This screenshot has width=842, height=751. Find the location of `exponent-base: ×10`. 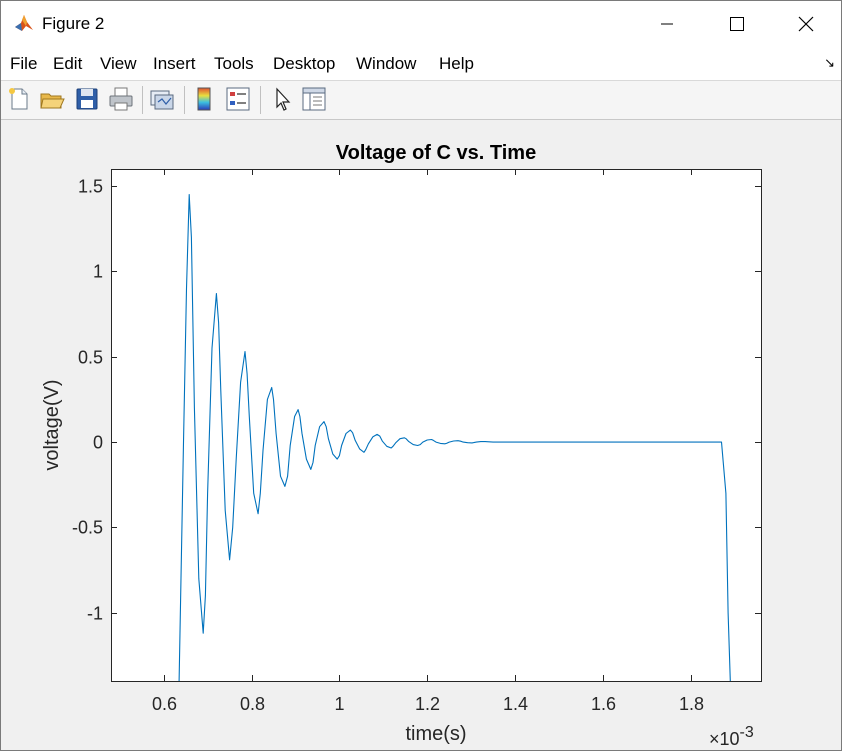

exponent-base: ×10 is located at coordinates (724, 739).